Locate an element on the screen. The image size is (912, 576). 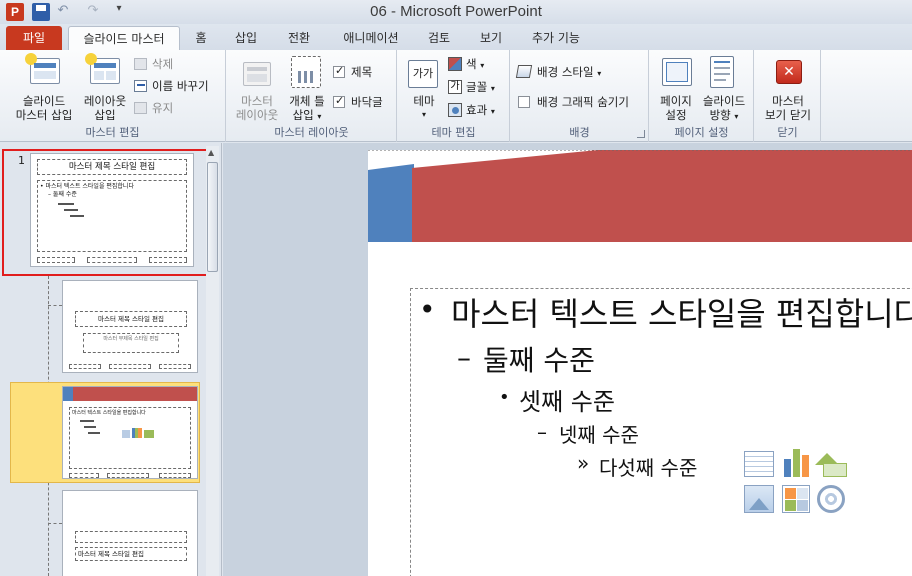
effects-label-text: 효과 is located at coordinates (477, 110).